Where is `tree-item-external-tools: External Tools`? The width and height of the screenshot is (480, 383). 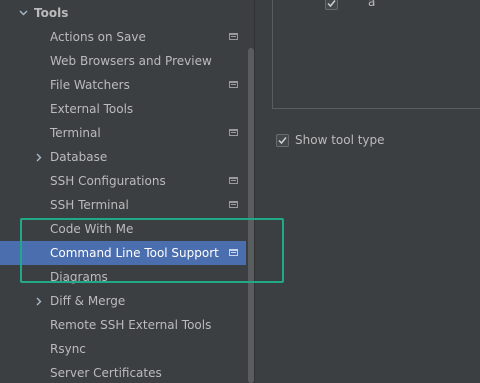
tree-item-external-tools: External Tools is located at coordinates (123, 109).